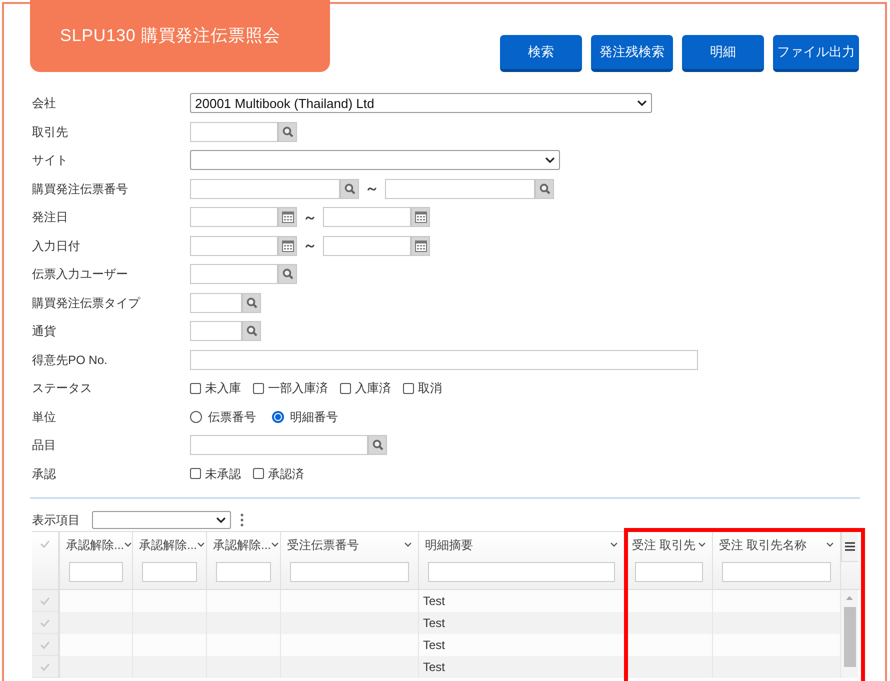 The height and width of the screenshot is (681, 890). What do you see at coordinates (62, 389) in the screenshot?
I see `field-label: ステータス` at bounding box center [62, 389].